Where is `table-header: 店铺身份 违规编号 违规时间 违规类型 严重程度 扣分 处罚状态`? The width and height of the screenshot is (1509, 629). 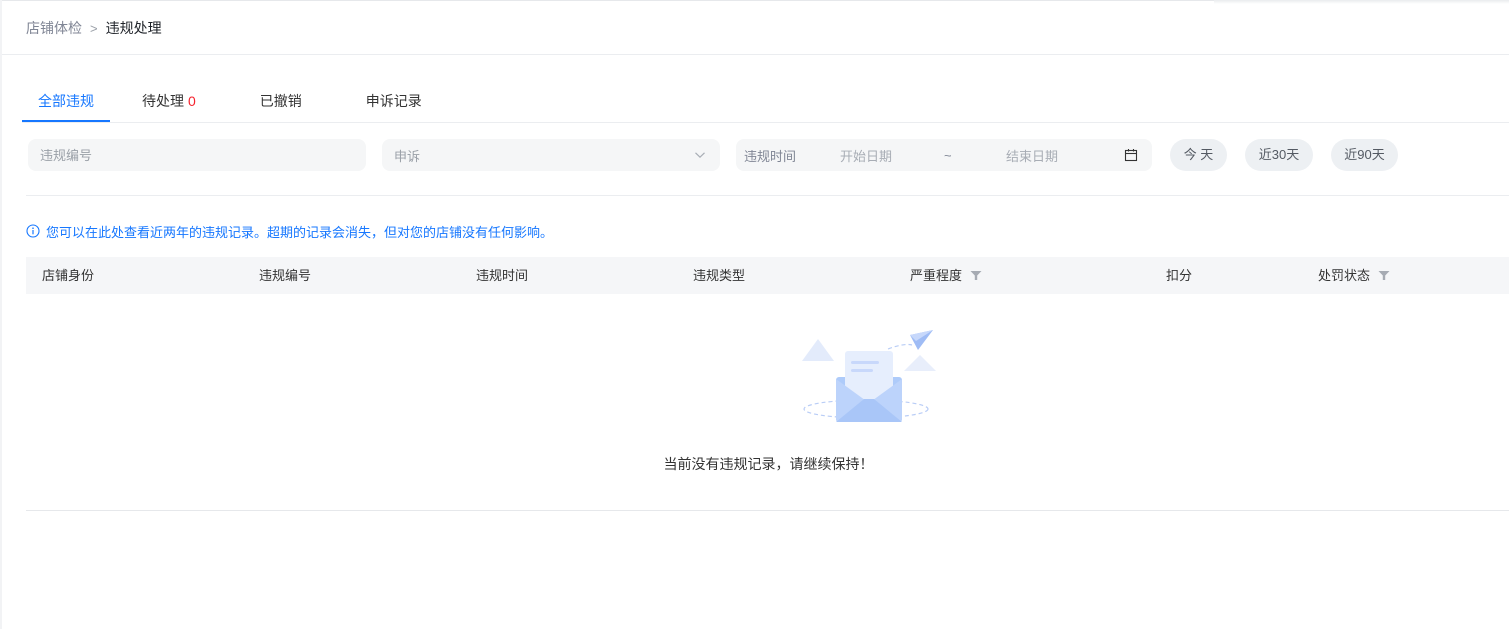 table-header: 店铺身份 违规编号 违规时间 违规类型 严重程度 扣分 处罚状态 is located at coordinates (767, 275).